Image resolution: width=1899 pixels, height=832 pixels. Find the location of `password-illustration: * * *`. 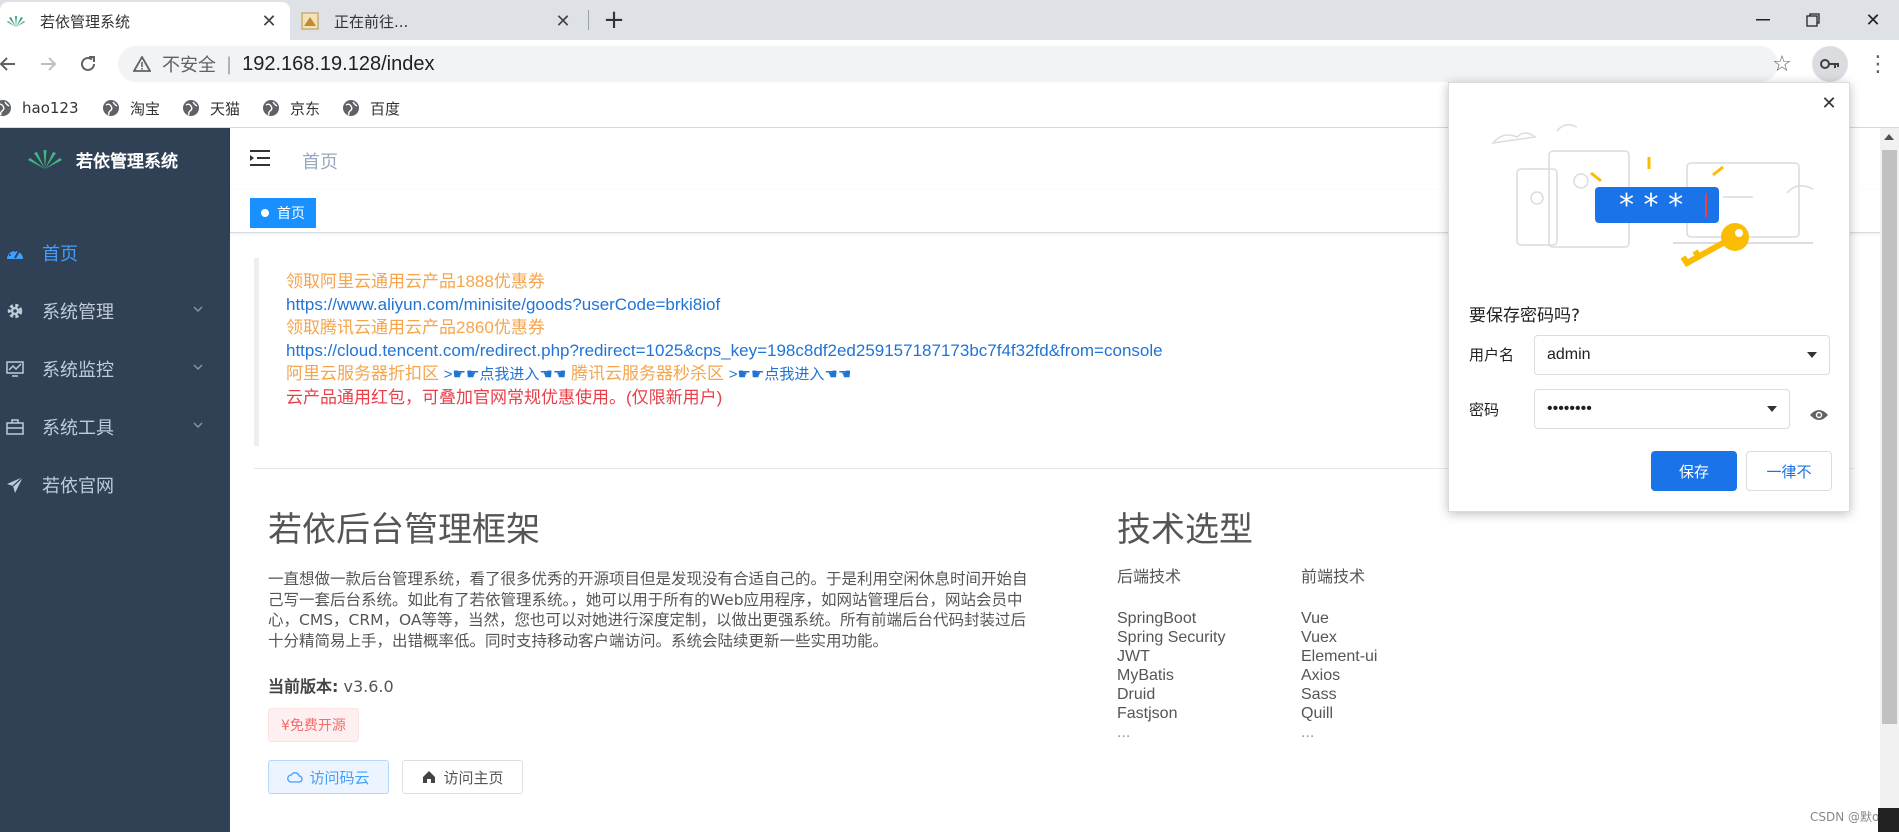

password-illustration: * * * is located at coordinates (1652, 195).